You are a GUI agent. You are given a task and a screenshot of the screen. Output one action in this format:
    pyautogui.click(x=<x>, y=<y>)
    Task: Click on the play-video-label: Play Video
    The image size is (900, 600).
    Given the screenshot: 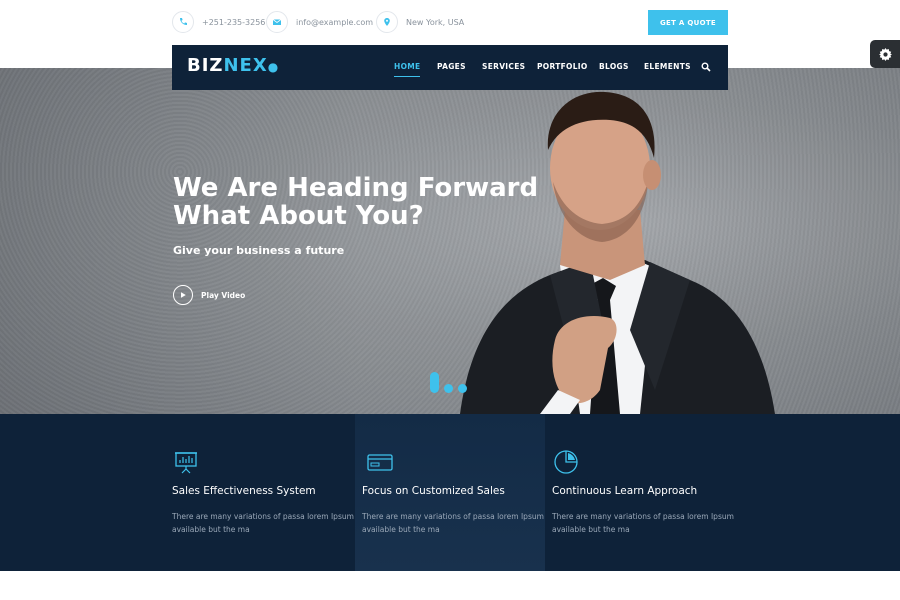 What is the action you would take?
    pyautogui.click(x=223, y=295)
    